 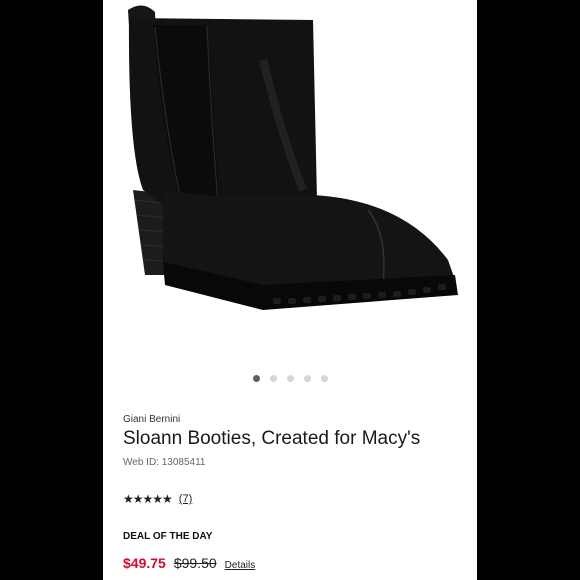 I want to click on image-carousel-dots, so click(x=290, y=378).